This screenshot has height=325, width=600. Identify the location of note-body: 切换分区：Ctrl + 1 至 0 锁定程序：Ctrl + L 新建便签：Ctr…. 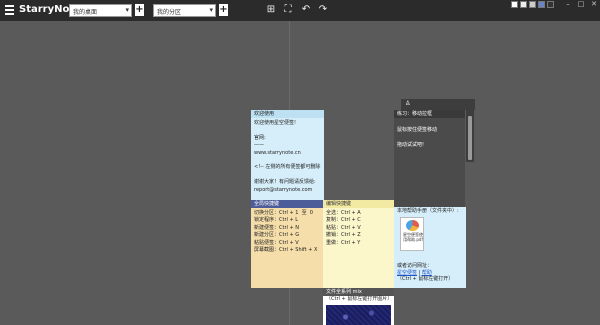
(287, 232).